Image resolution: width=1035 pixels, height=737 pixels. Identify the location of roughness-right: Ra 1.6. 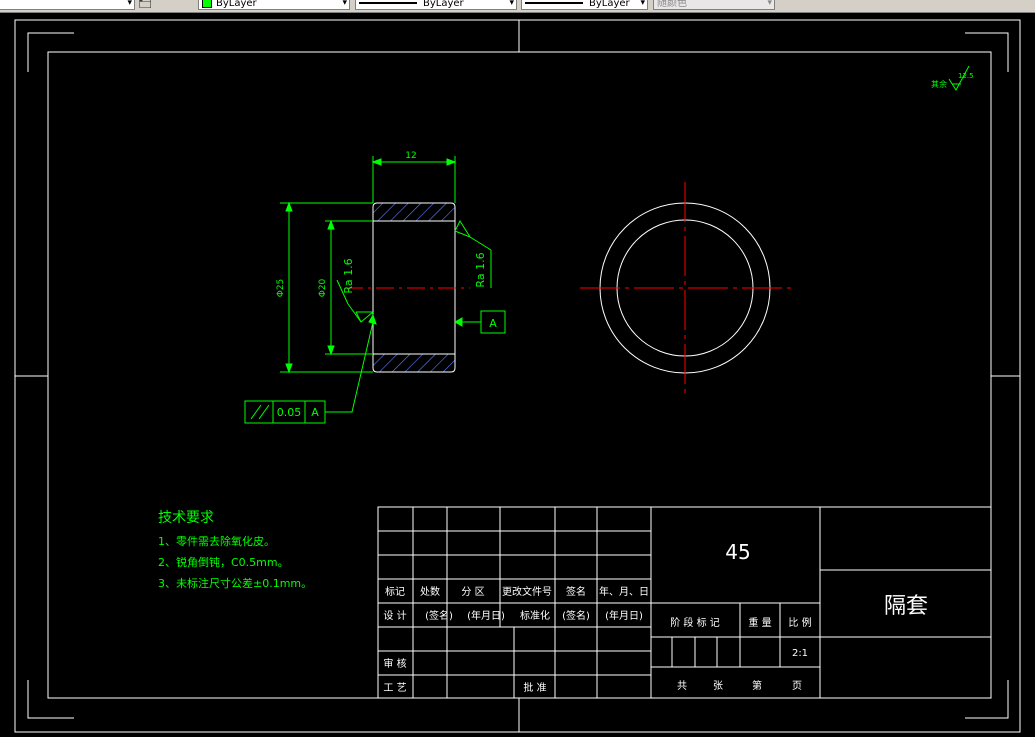
(473, 253).